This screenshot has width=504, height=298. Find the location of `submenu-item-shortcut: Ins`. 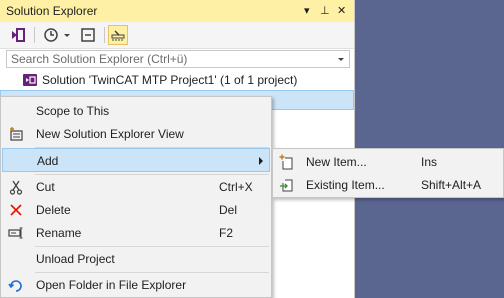

submenu-item-shortcut: Ins is located at coordinates (429, 162).